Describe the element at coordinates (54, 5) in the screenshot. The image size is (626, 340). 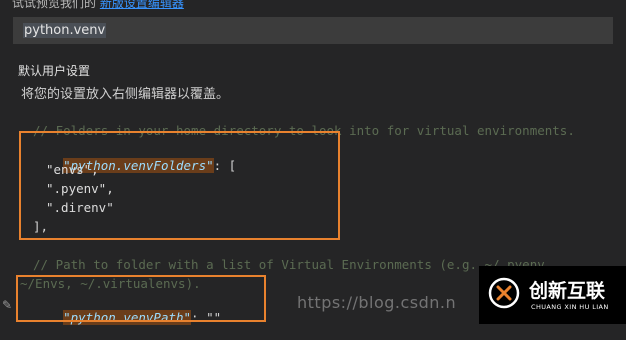
I see `hint-prefix: 试试预览我们的` at that location.